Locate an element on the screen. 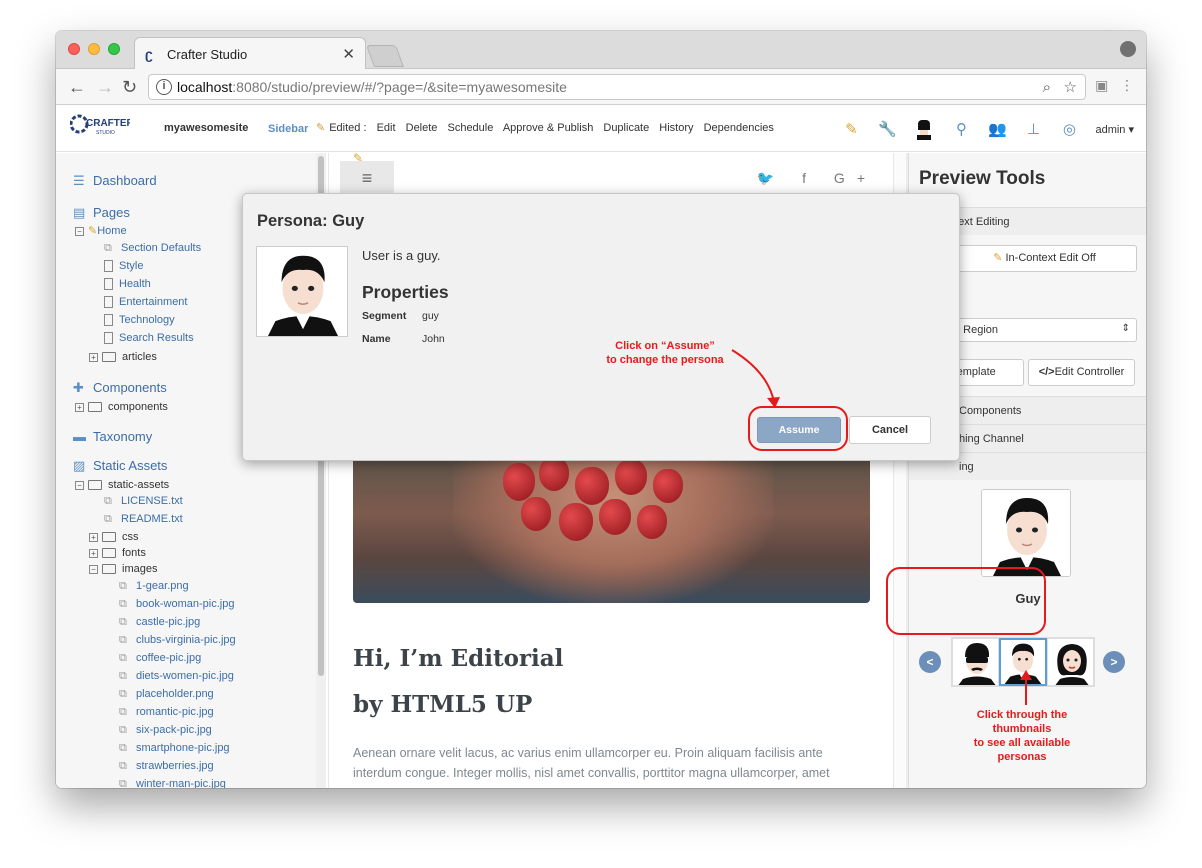 This screenshot has height=868, width=1202. assume-arrowhead is located at coordinates (773, 402).